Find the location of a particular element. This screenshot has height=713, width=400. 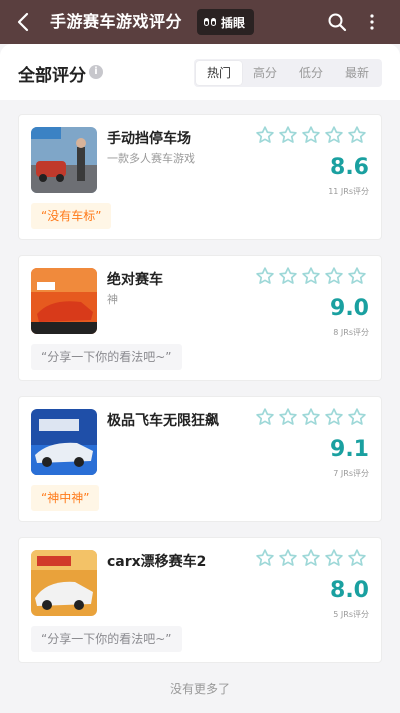

game-name: carx漂移赛车2 is located at coordinates (156, 561).